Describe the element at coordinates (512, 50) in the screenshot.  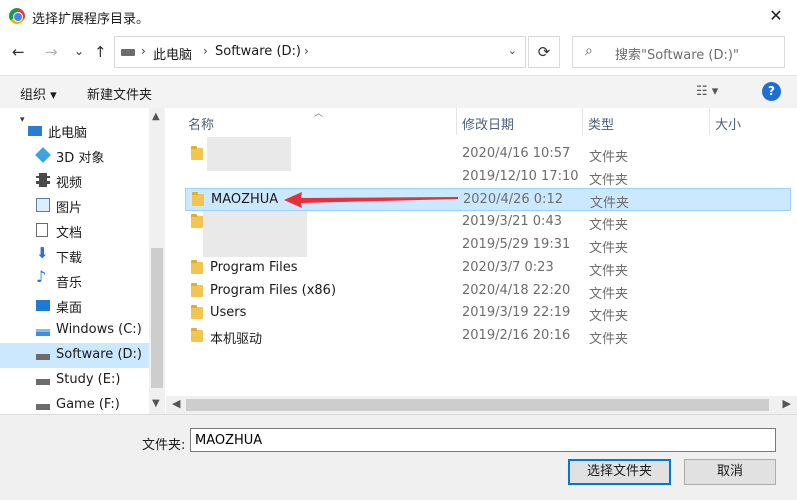
I see `chevron-down-icon: ⌄` at that location.